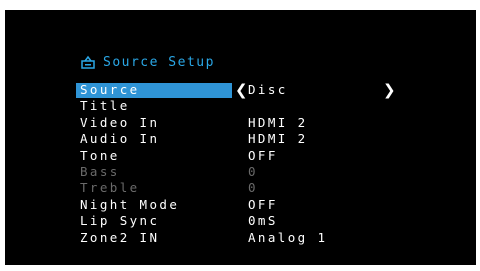 Image resolution: width=480 pixels, height=271 pixels. What do you see at coordinates (110, 89) in the screenshot?
I see `menu-item-label: Source` at bounding box center [110, 89].